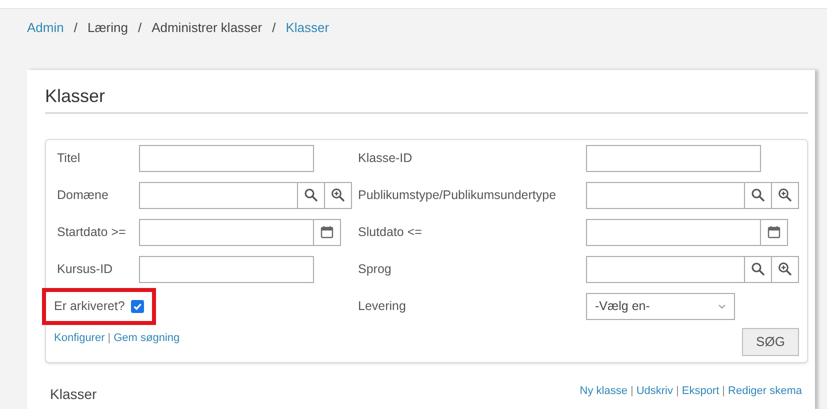 The width and height of the screenshot is (827, 409). I want to click on field-label: Sprog, so click(375, 269).